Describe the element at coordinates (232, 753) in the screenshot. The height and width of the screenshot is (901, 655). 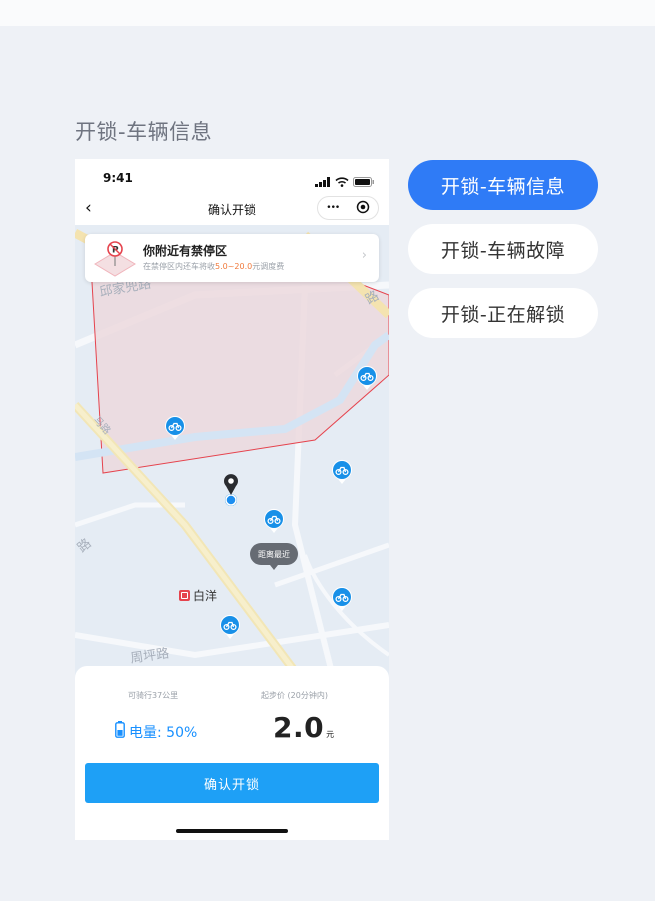
I see `unlock-bottom-sheet: 可骑行37公里 起步价 (20分钟内) 电量: 50% 2.0 元 确认开锁` at that location.